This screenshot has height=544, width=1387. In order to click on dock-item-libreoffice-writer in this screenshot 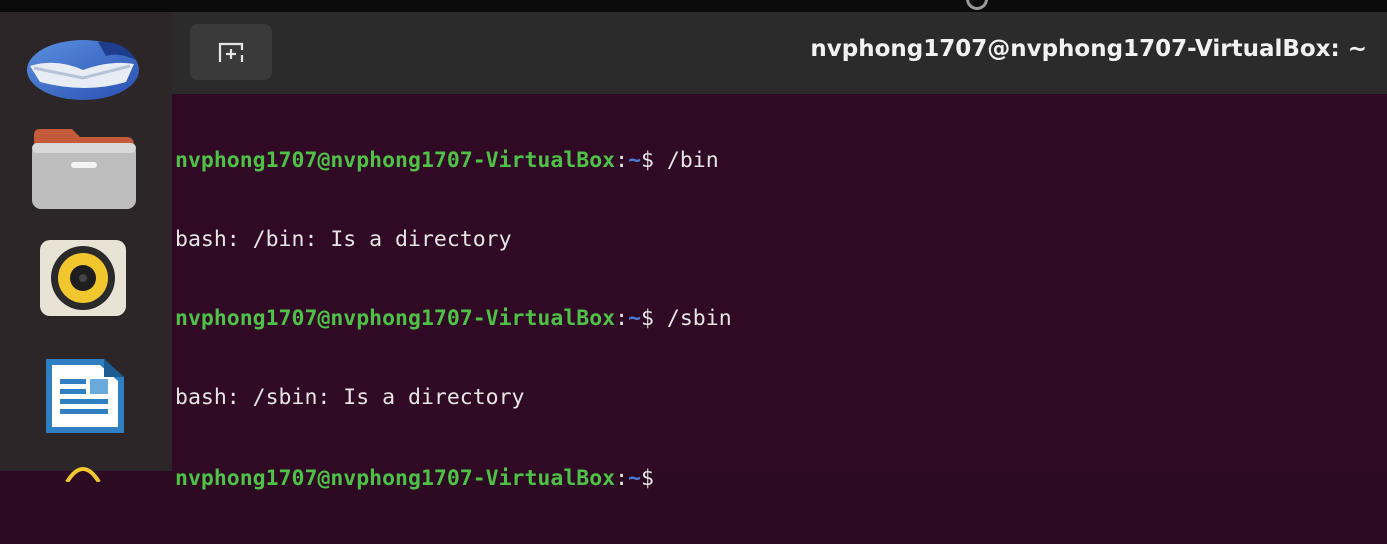, I will do `click(83, 401)`.